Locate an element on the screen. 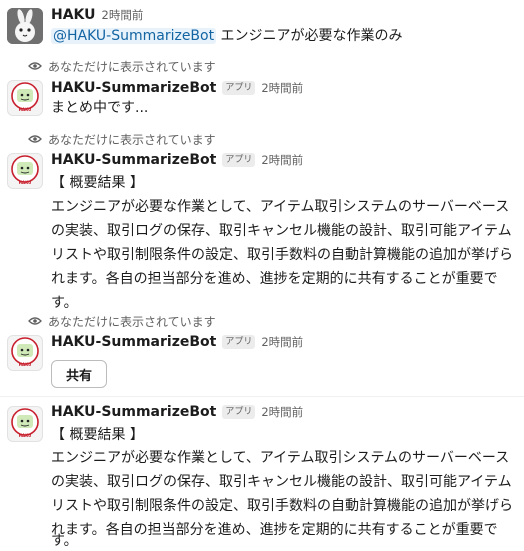 This screenshot has width=524, height=551. share-button: 共有 is located at coordinates (79, 374).